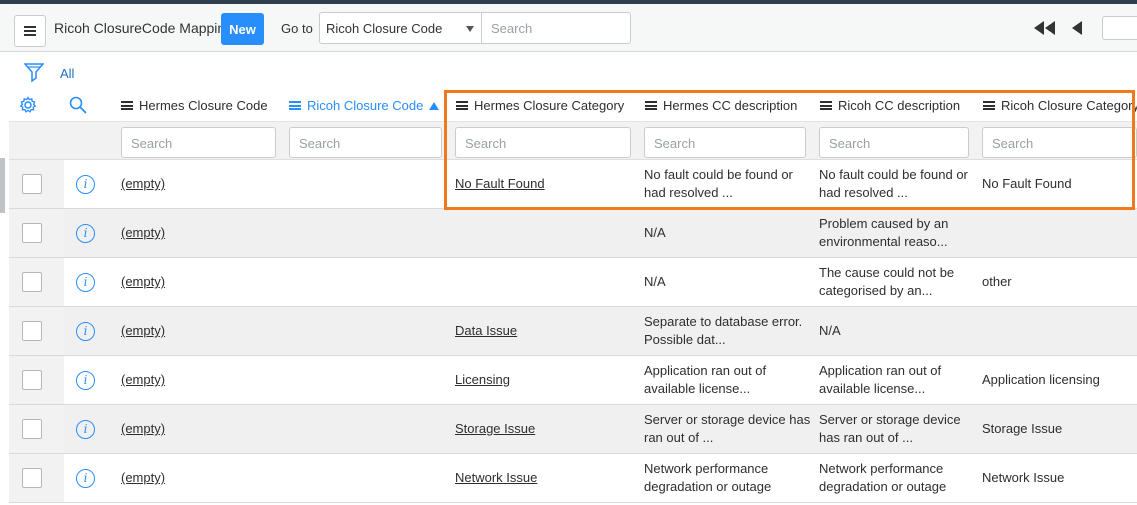 This screenshot has width=1137, height=505. I want to click on cell-line: Data Issue, so click(486, 330).